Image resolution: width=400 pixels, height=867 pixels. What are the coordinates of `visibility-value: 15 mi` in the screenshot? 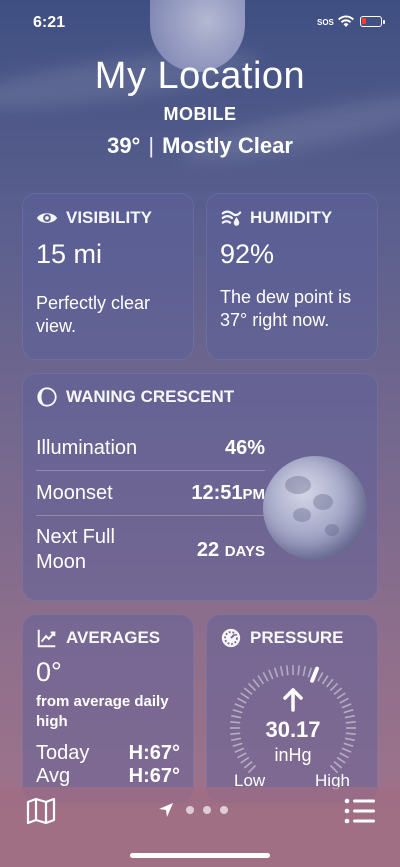 It's located at (69, 254).